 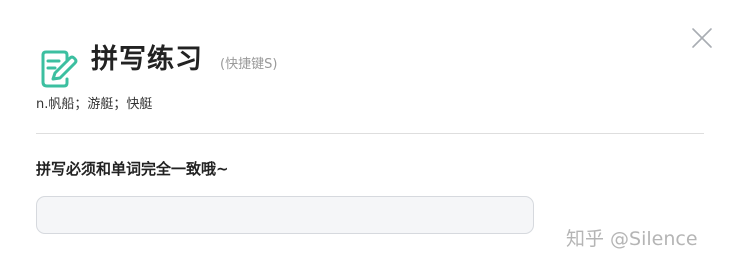 What do you see at coordinates (702, 38) in the screenshot?
I see `close-icon` at bounding box center [702, 38].